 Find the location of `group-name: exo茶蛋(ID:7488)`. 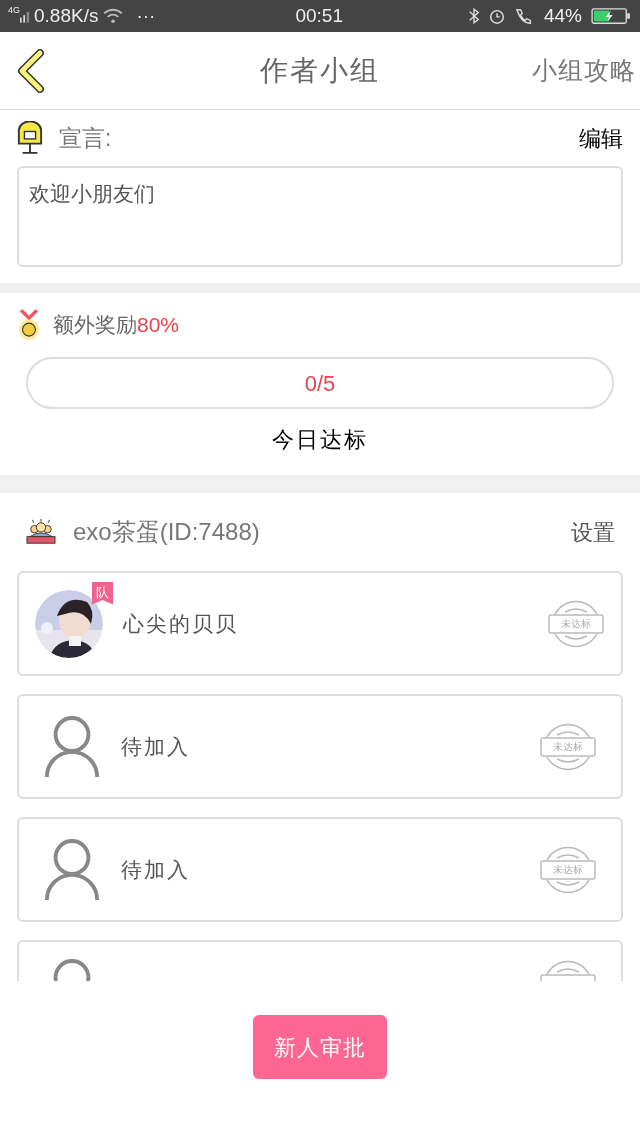

group-name: exo茶蛋(ID:7488) is located at coordinates (166, 532).